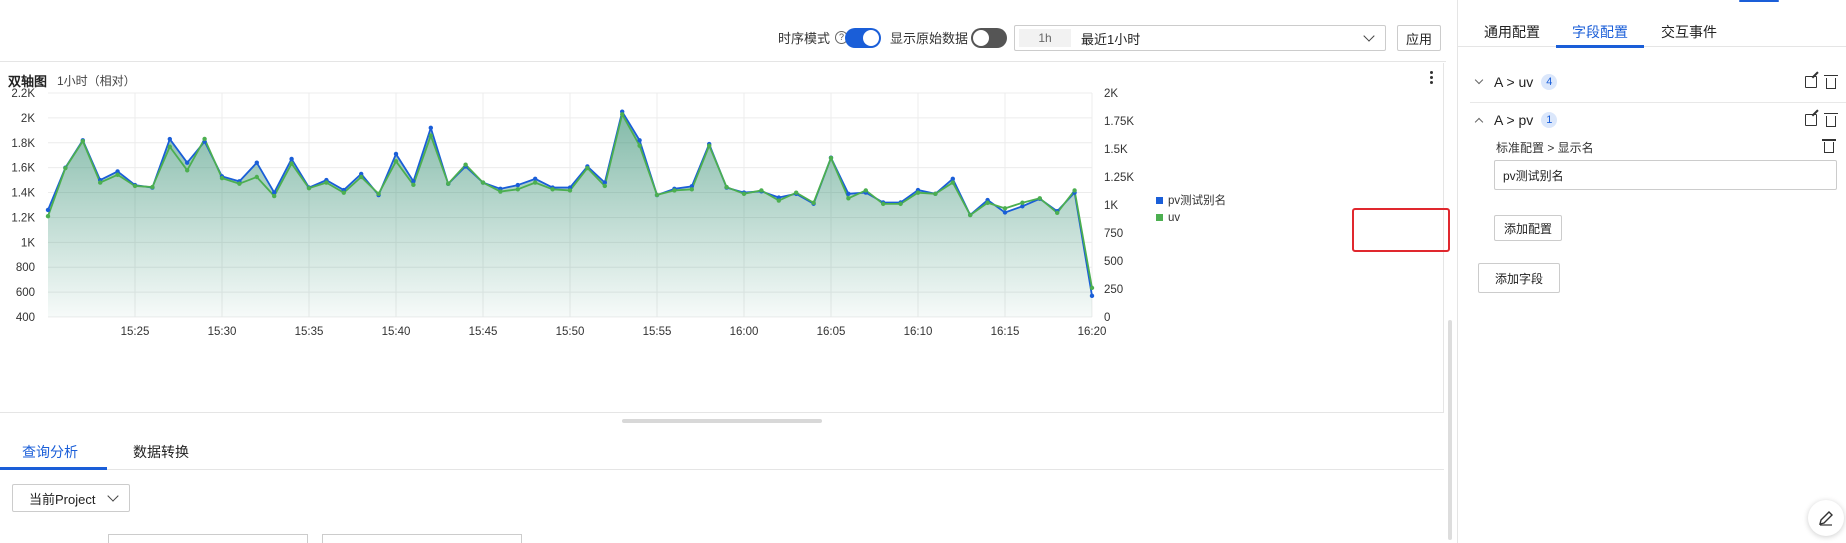 This screenshot has height=543, width=1846. Describe the element at coordinates (23, 169) in the screenshot. I see `left-axis-tick-label: 1.6K` at that location.